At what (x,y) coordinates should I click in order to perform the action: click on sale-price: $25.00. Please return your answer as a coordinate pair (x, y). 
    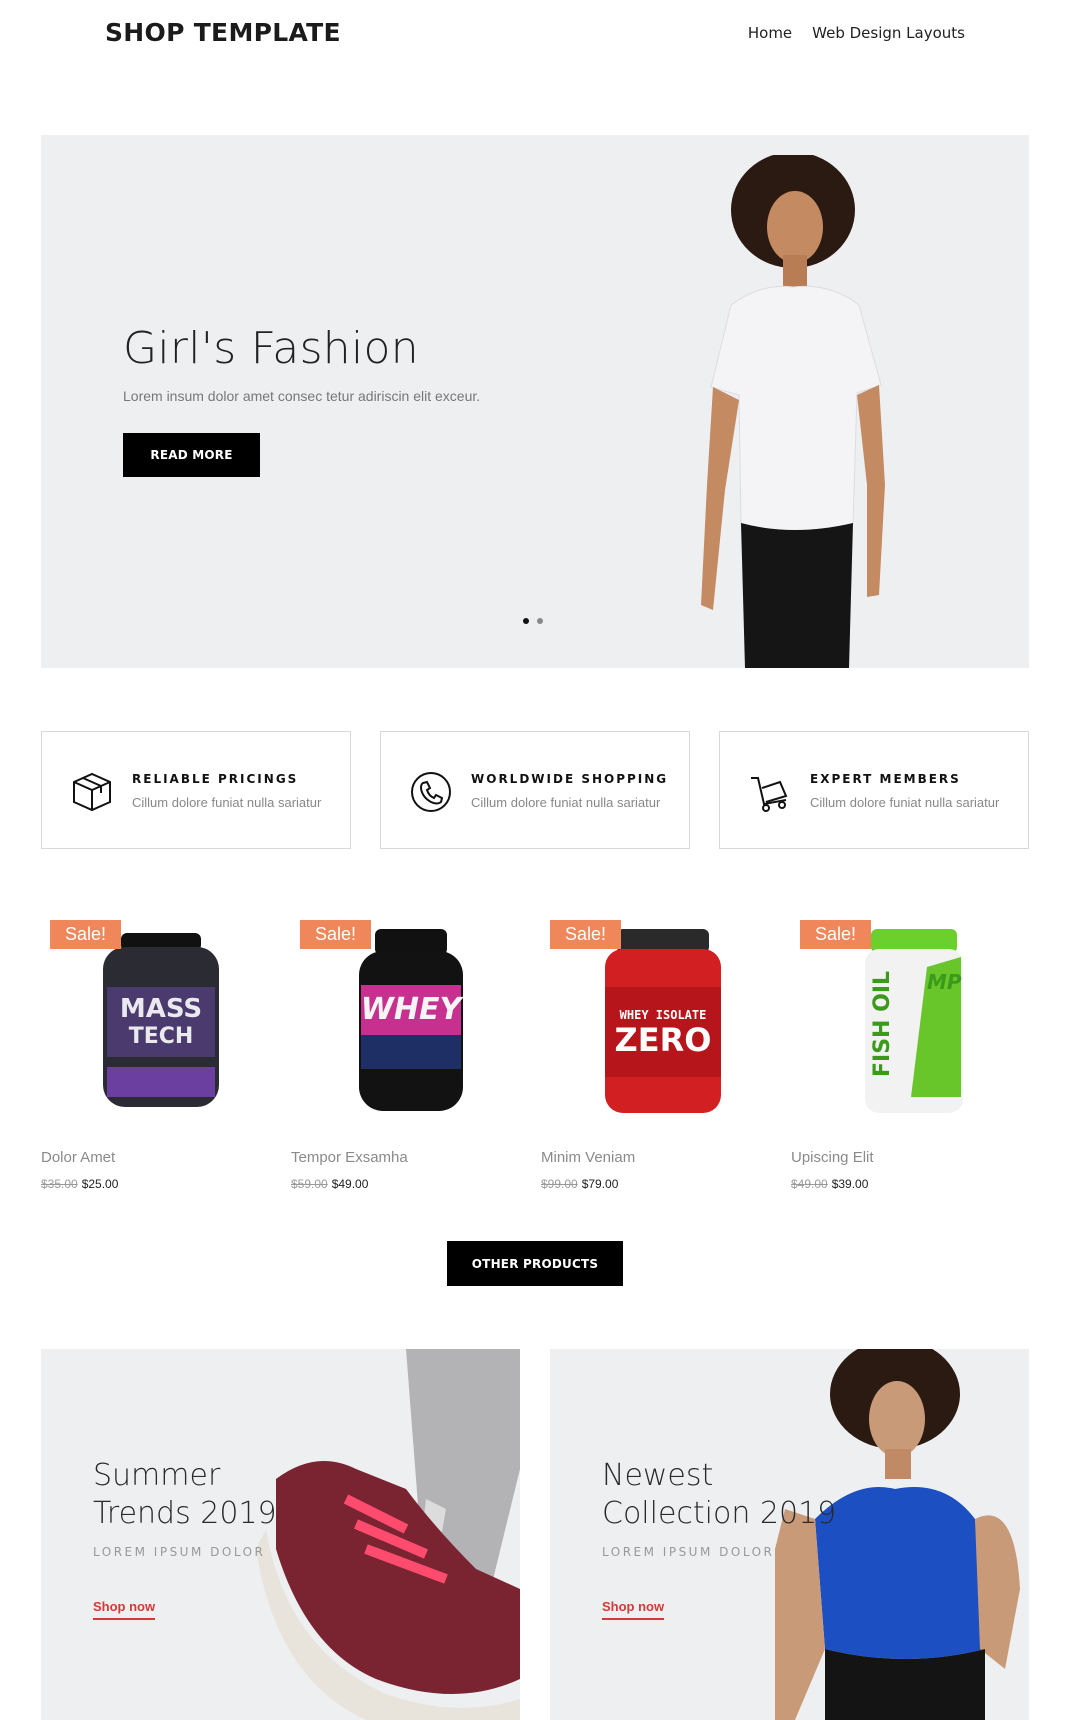
    Looking at the image, I should click on (100, 1184).